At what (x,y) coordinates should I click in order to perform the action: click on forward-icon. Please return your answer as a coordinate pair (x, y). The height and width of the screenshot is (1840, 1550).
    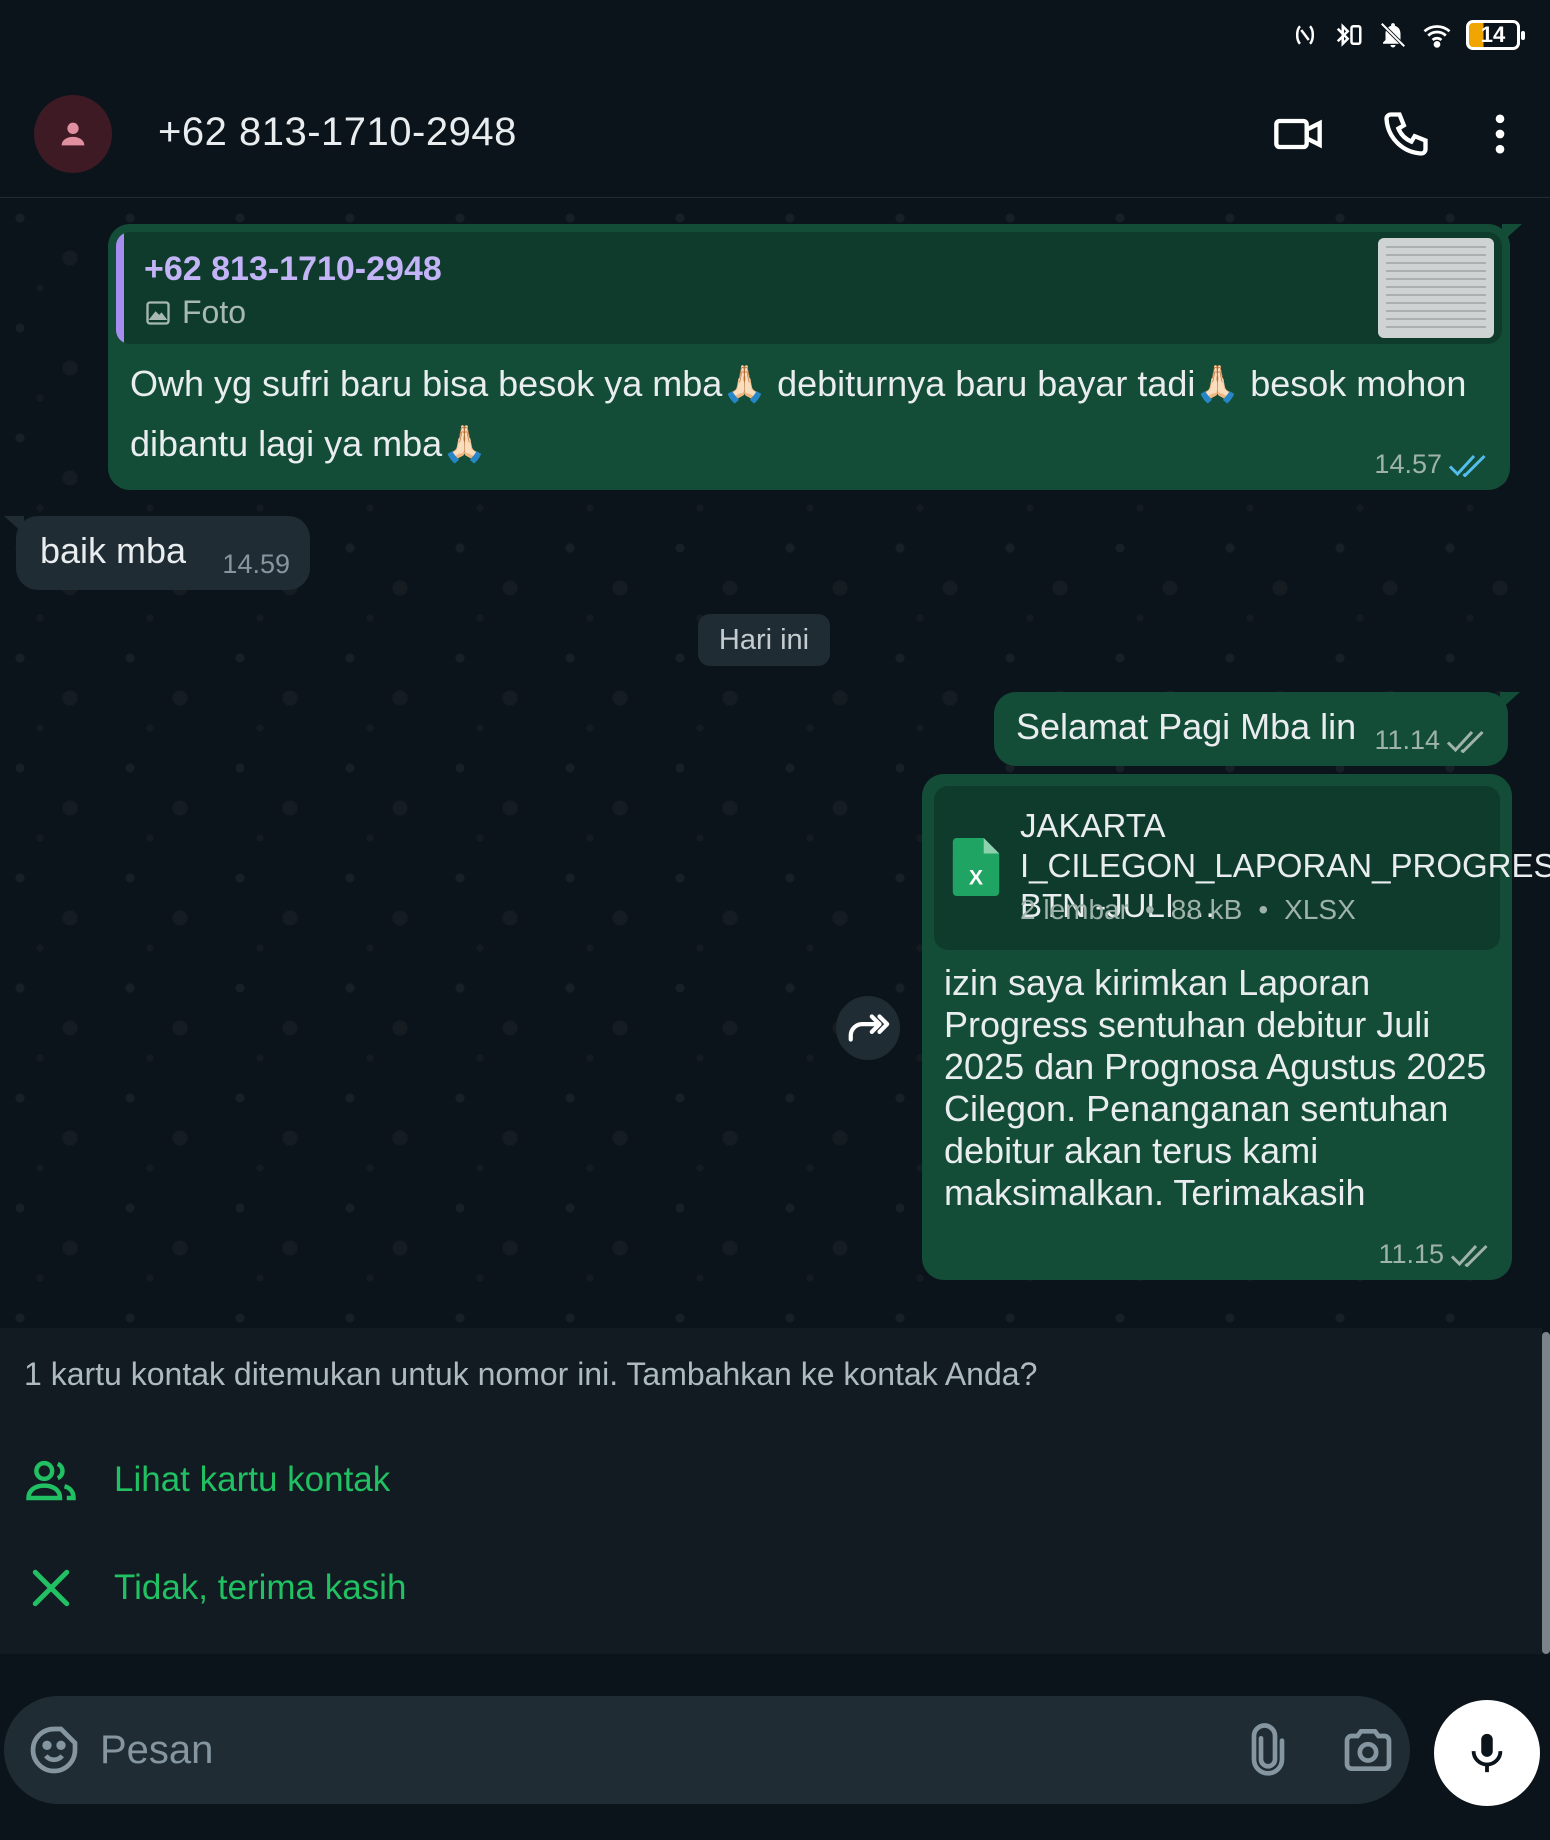
    Looking at the image, I should click on (869, 1028).